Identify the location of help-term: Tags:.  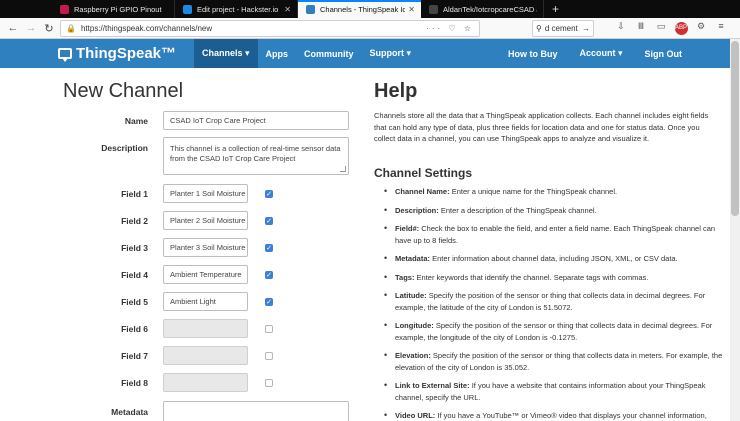
(405, 277).